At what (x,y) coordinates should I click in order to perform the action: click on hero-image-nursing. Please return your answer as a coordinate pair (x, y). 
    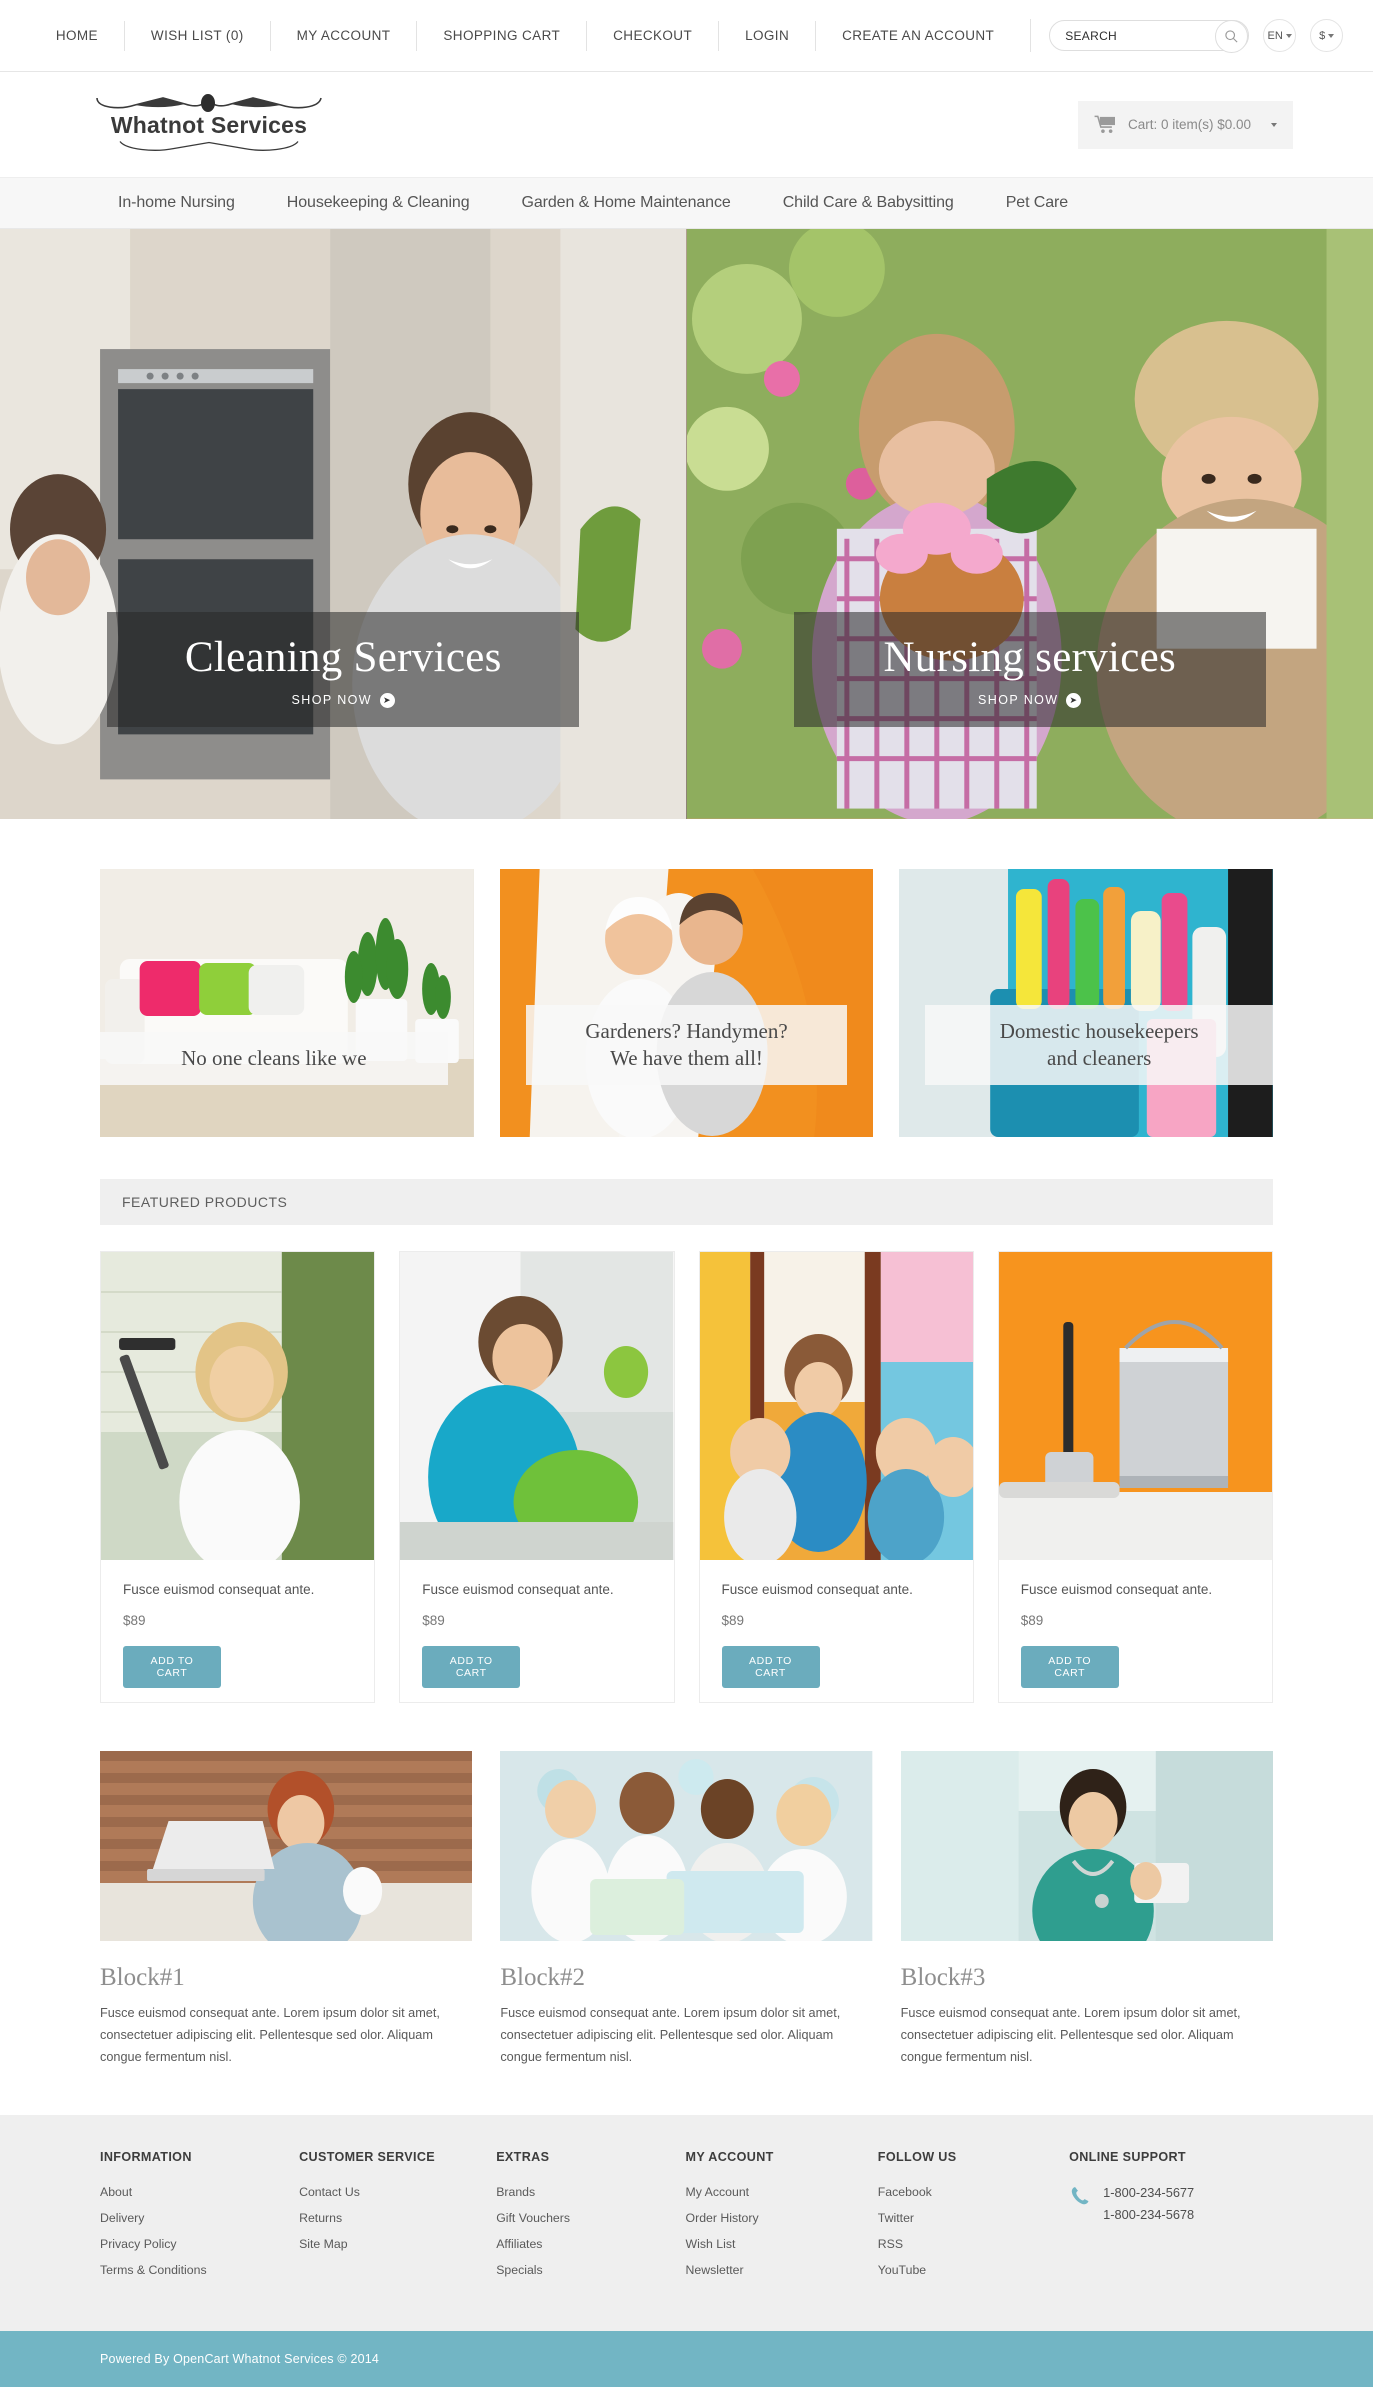
    Looking at the image, I should click on (1029, 524).